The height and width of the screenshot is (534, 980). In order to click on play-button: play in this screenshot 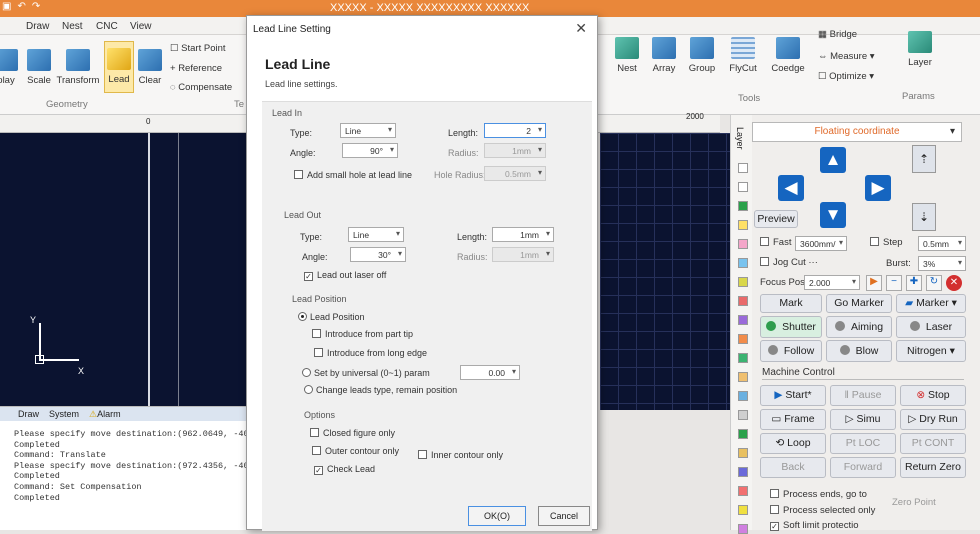, I will do `click(9, 67)`.